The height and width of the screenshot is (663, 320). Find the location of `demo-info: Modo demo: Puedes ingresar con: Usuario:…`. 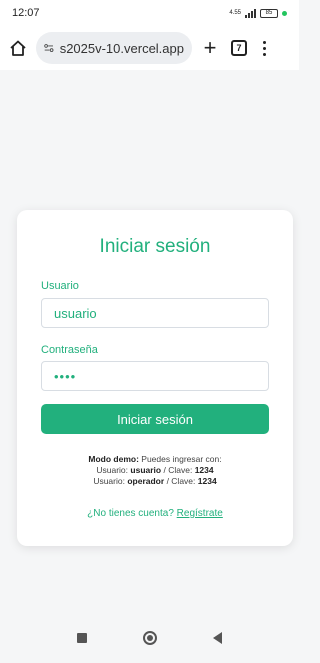

demo-info: Modo demo: Puedes ingresar con: Usuario:… is located at coordinates (155, 470).